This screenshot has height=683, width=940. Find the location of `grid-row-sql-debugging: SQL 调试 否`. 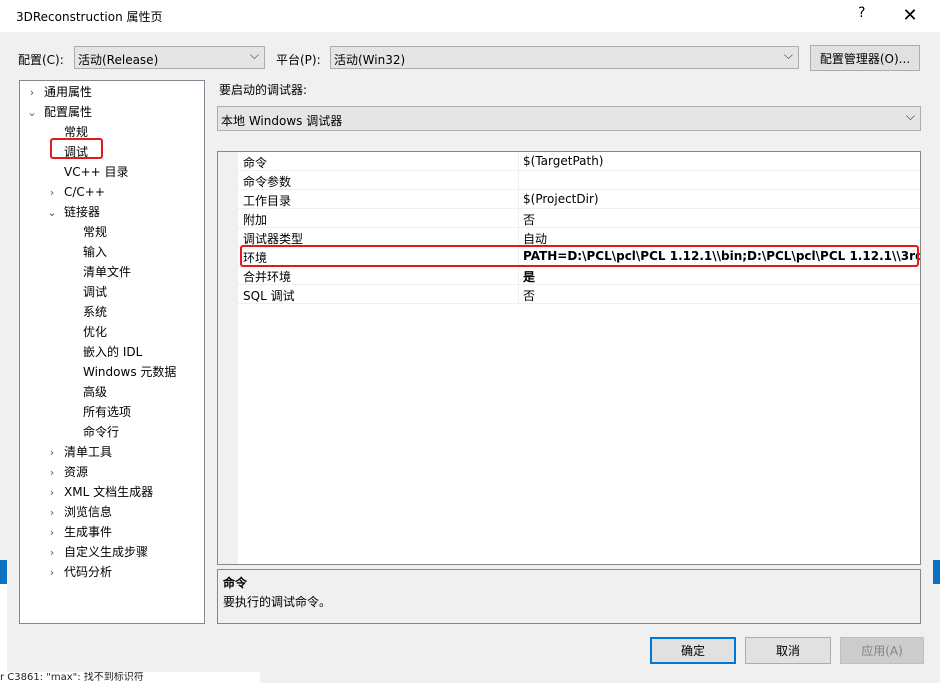

grid-row-sql-debugging: SQL 调试 否 is located at coordinates (579, 294).